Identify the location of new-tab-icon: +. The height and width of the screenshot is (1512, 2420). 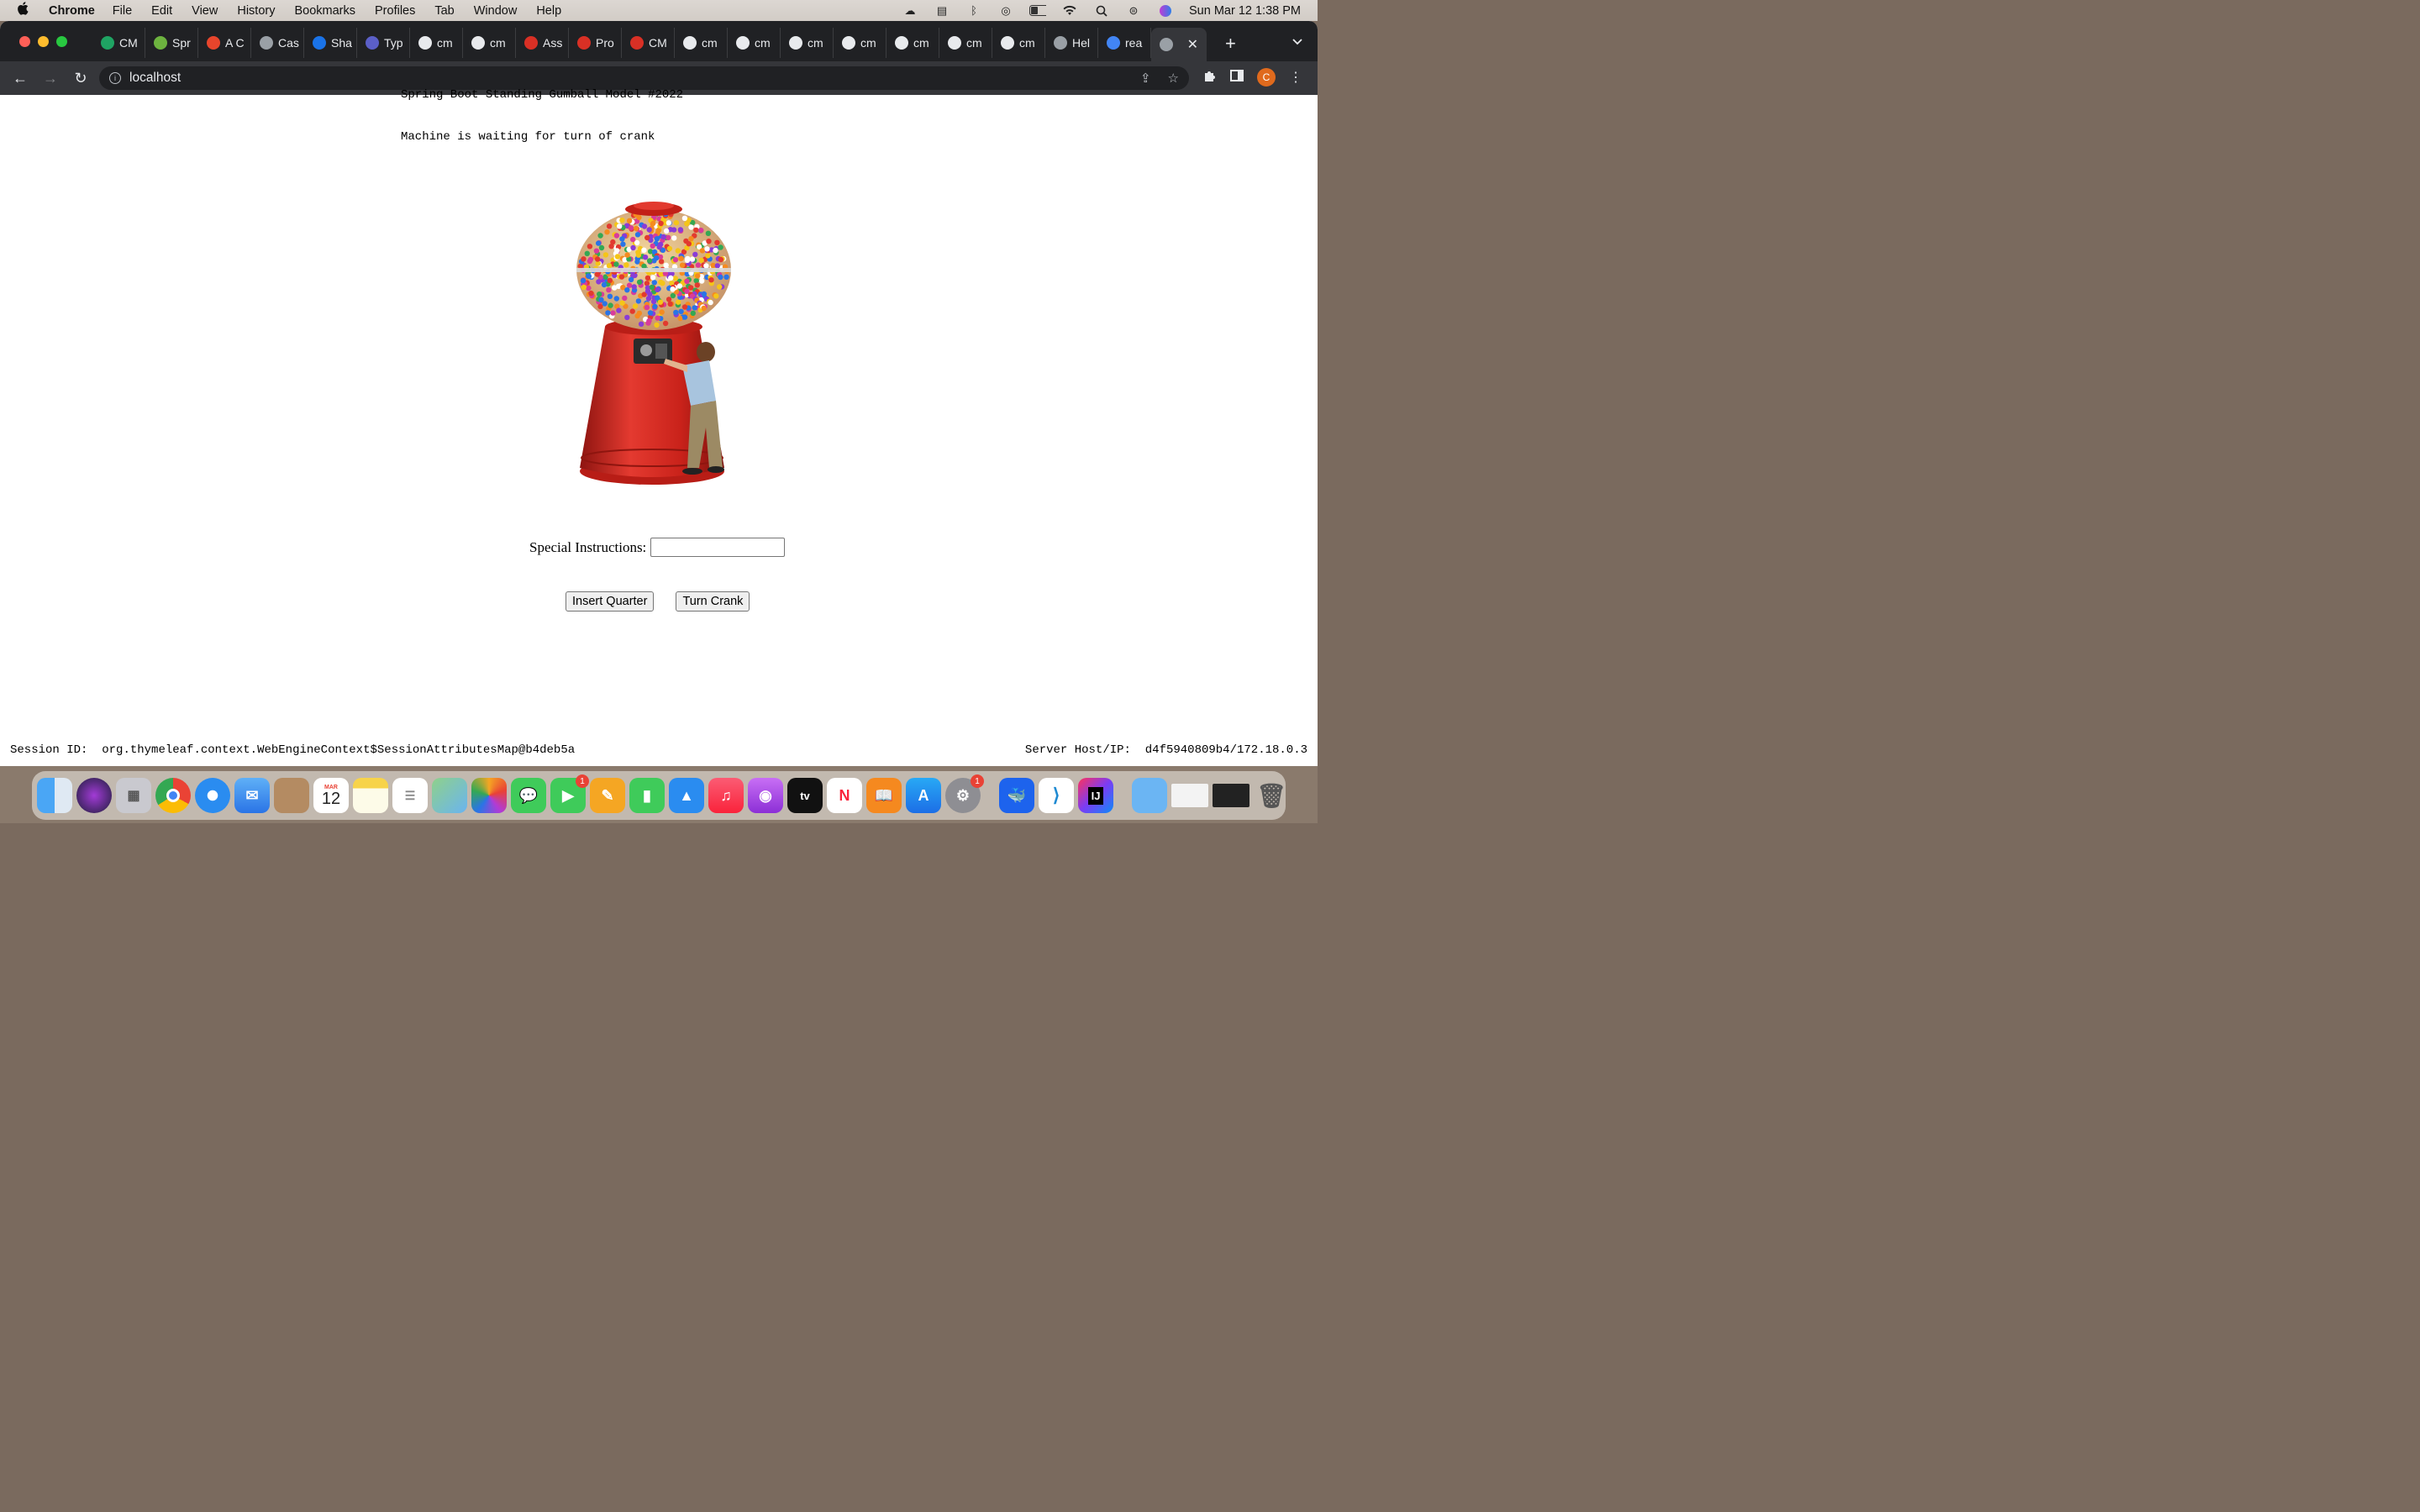
(1230, 44).